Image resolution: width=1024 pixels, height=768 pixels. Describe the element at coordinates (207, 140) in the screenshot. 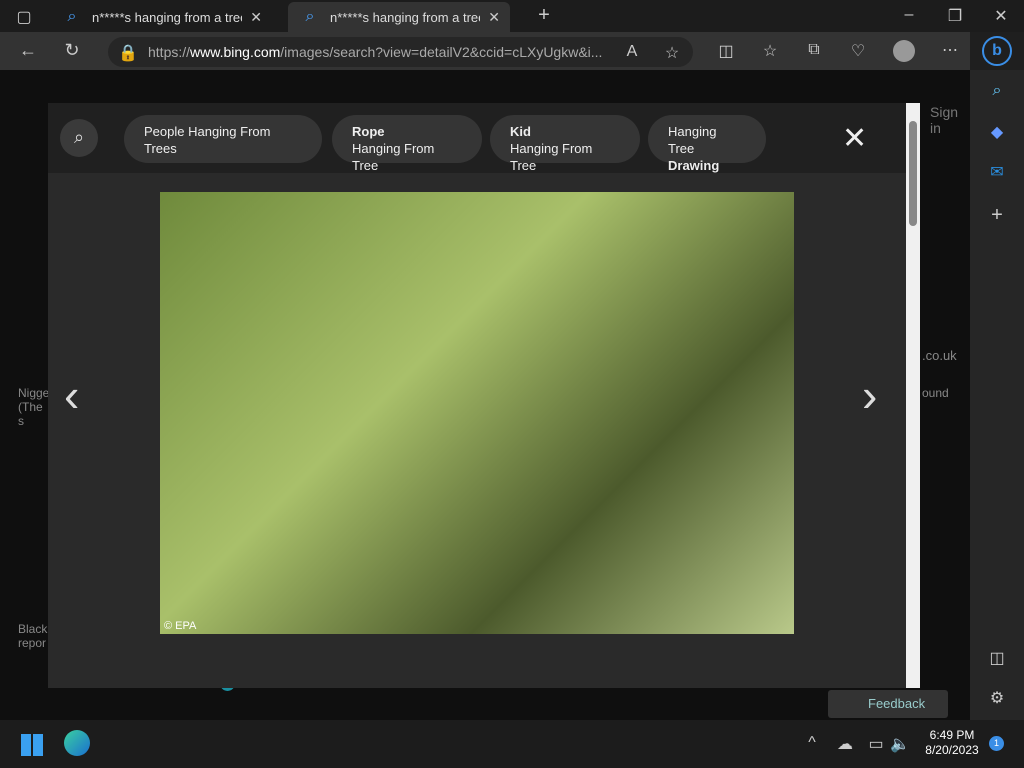

I see `chip-label: People Hanging From Trees` at that location.